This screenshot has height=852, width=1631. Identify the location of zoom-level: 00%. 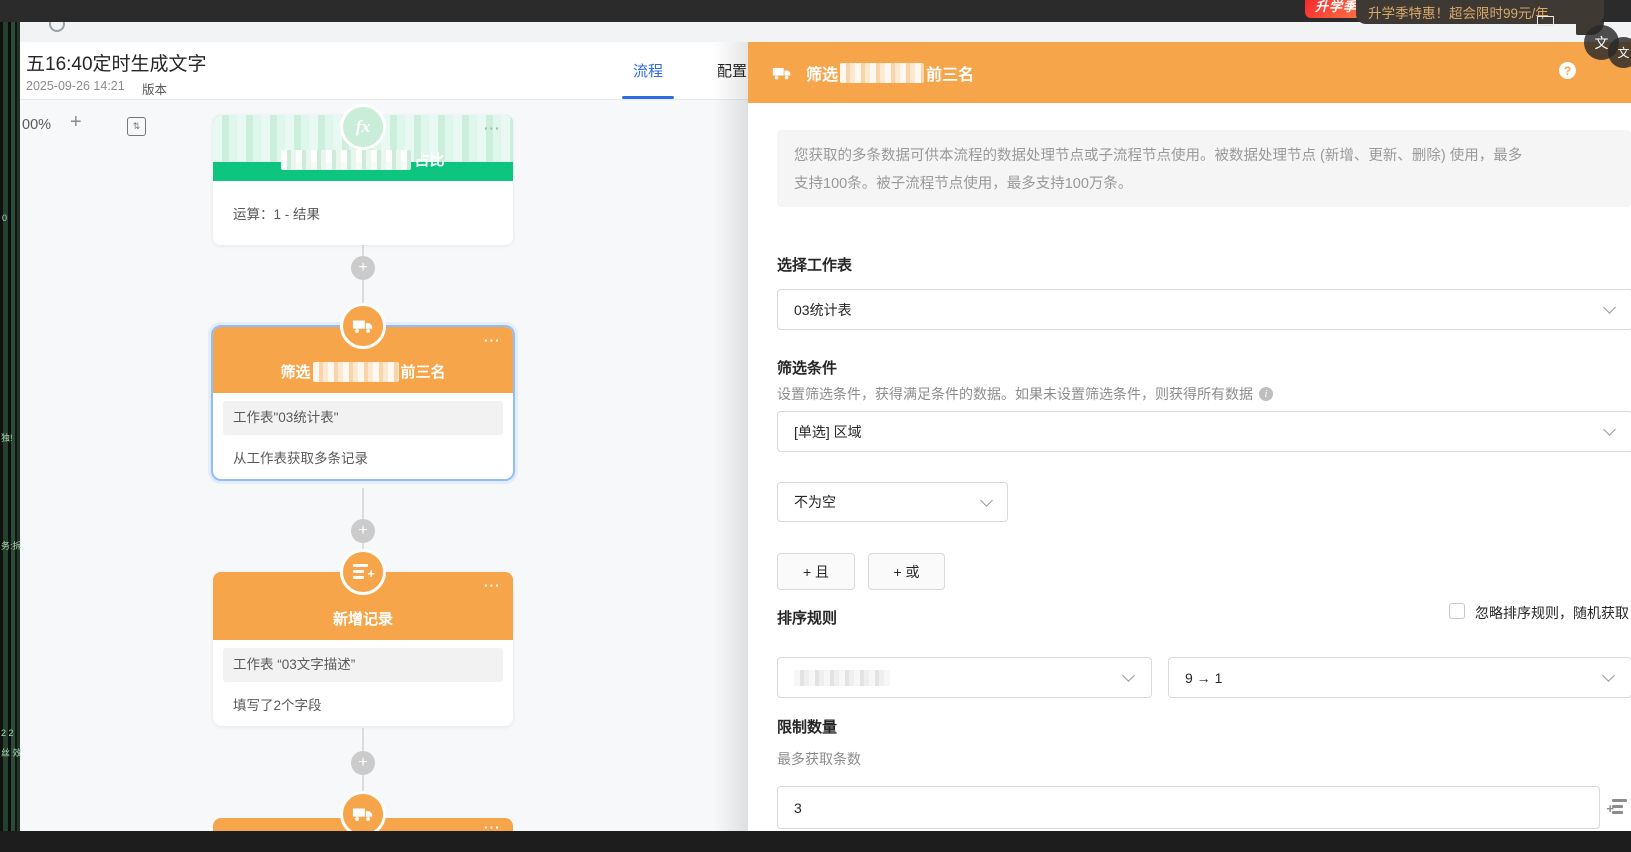
(37, 125).